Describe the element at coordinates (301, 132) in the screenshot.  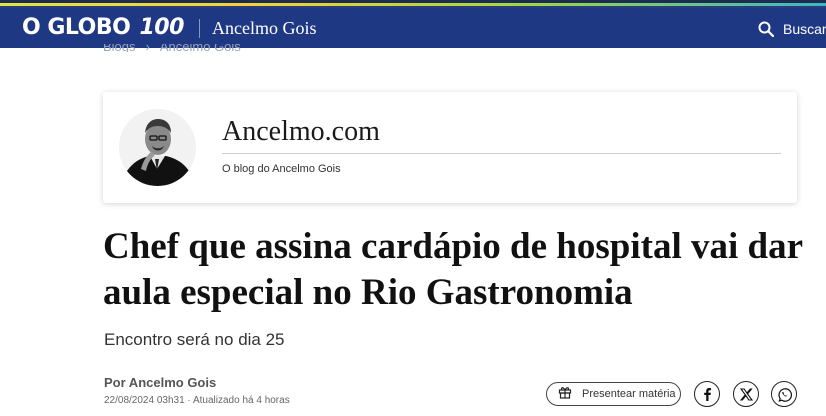
I see `blog-name: Ancelmo.com` at that location.